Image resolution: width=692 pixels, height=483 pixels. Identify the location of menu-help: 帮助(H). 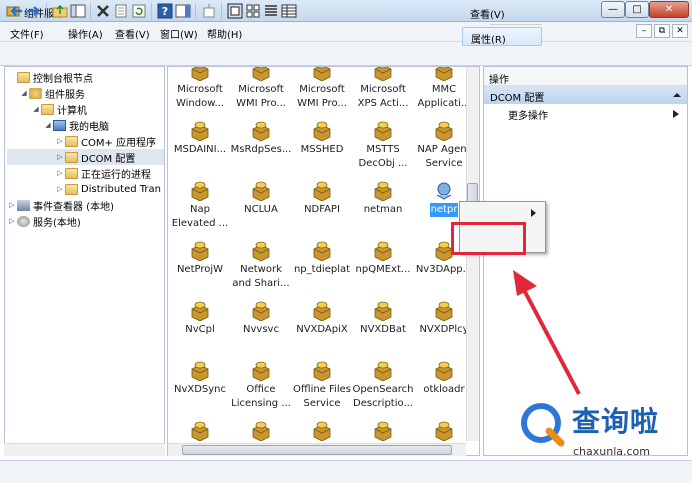
(224, 33).